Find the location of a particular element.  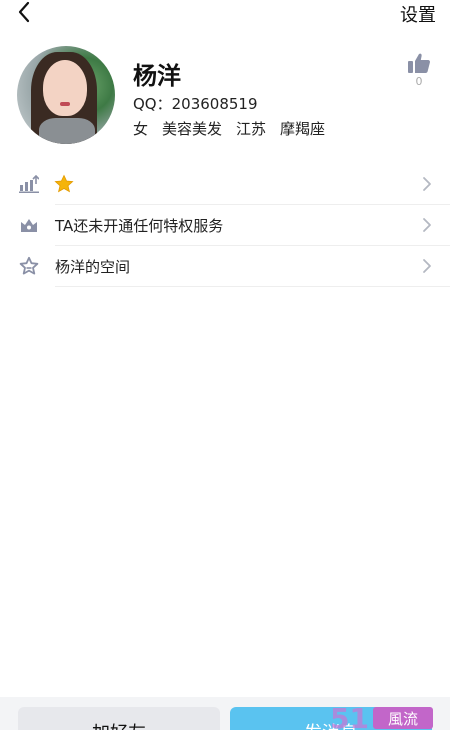

thumbs-up-icon is located at coordinates (419, 63).